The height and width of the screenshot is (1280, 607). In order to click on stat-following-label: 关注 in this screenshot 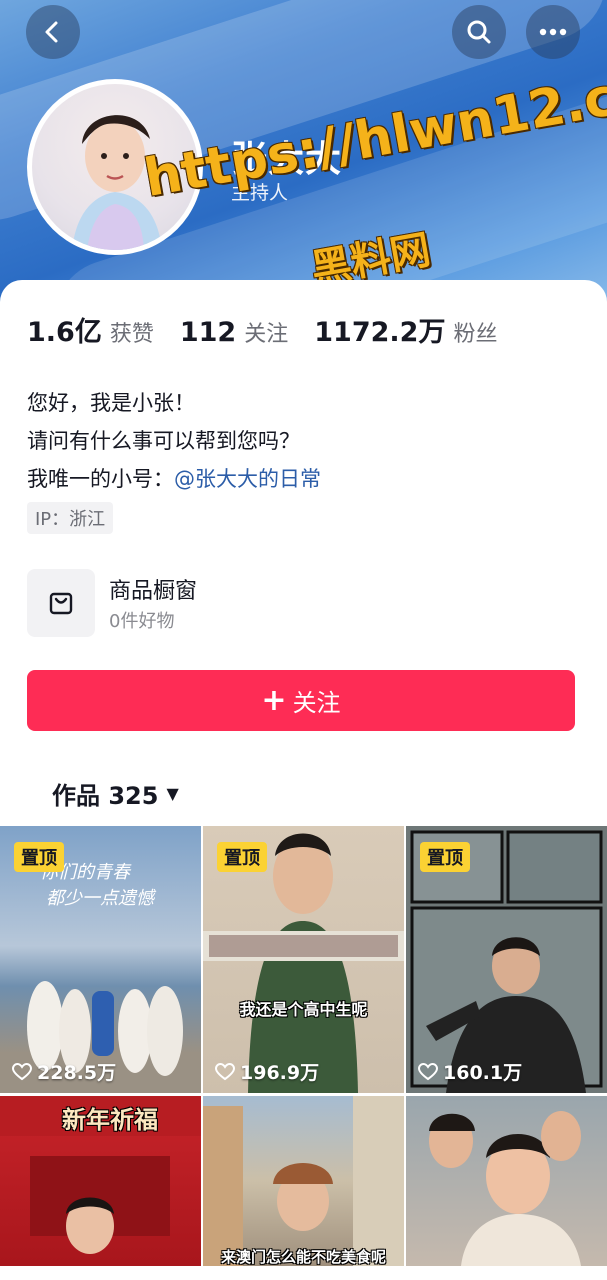, I will do `click(266, 334)`.